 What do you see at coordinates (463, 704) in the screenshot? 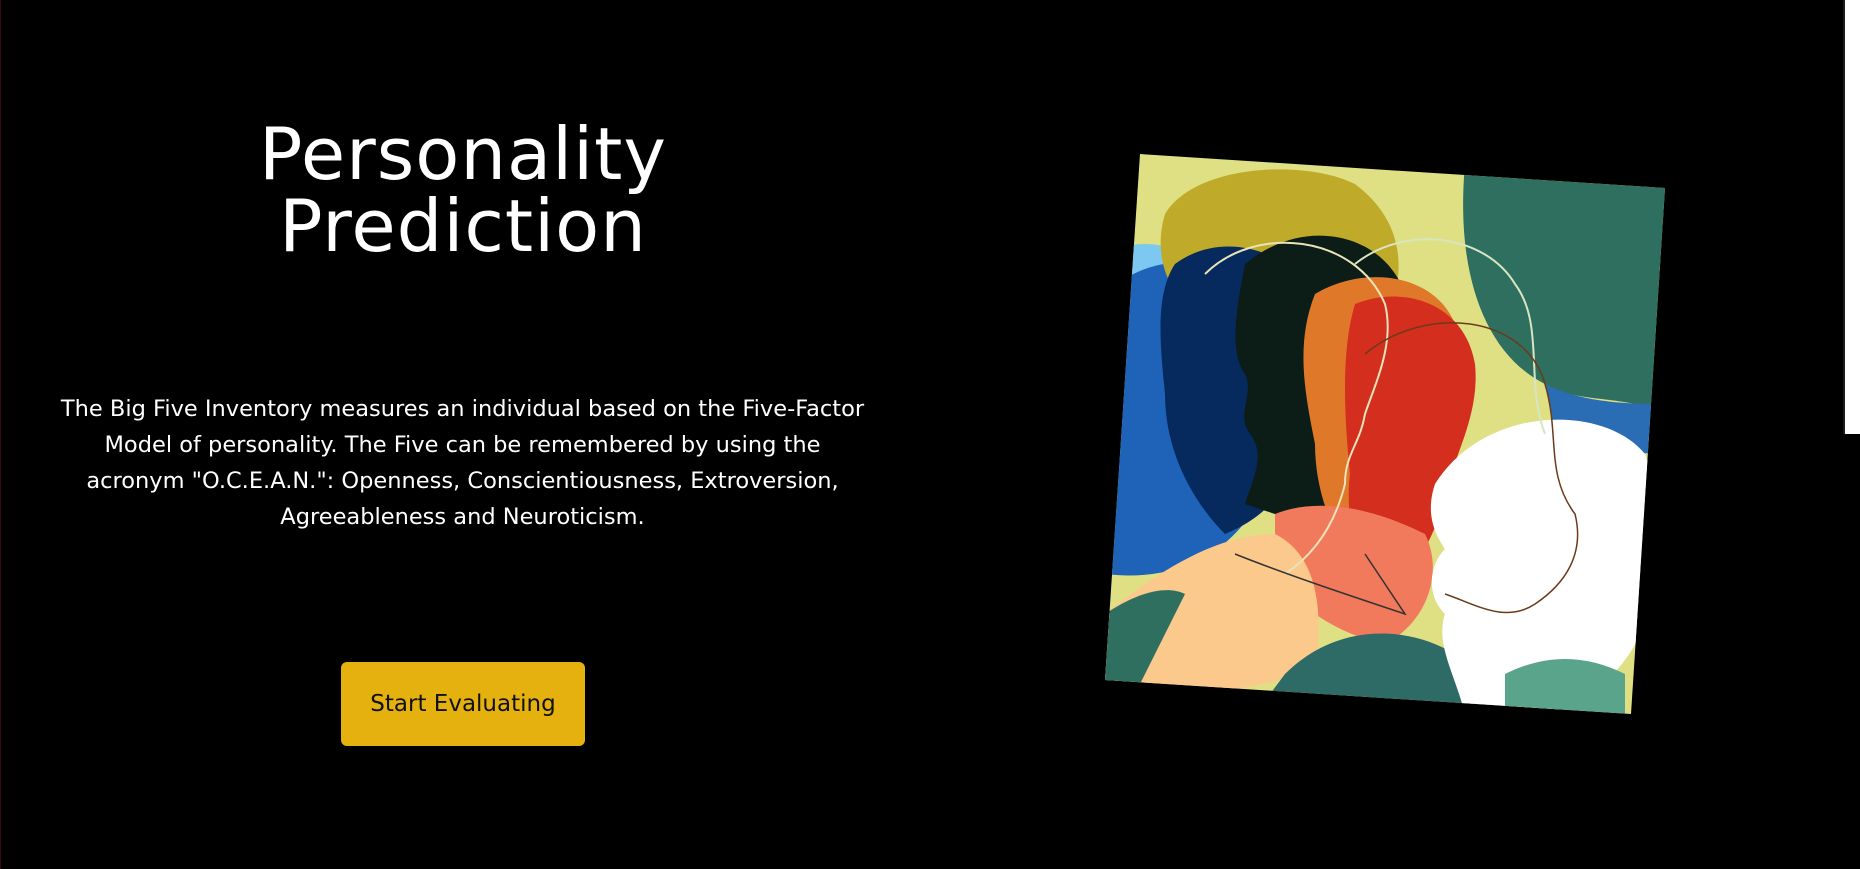
I see `start-evaluating-button: Start Evaluating` at bounding box center [463, 704].